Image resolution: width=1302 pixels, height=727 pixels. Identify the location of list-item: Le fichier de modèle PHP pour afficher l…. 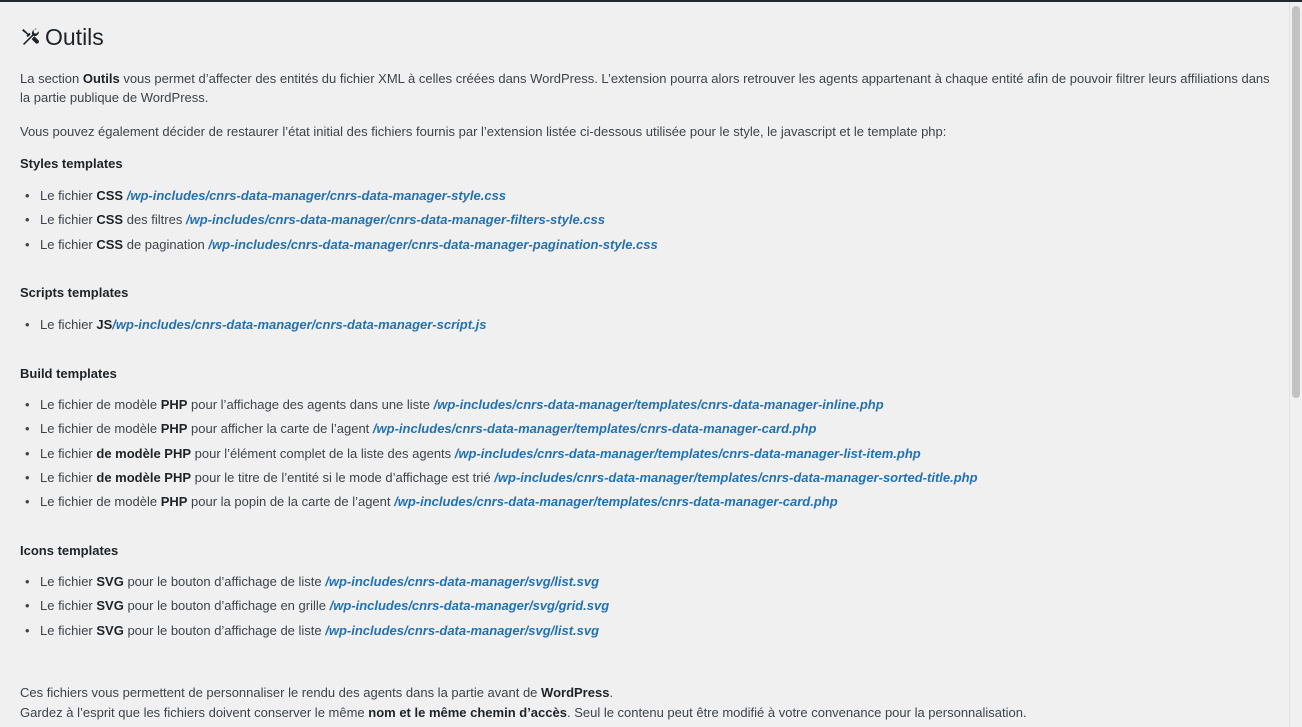
(499, 431).